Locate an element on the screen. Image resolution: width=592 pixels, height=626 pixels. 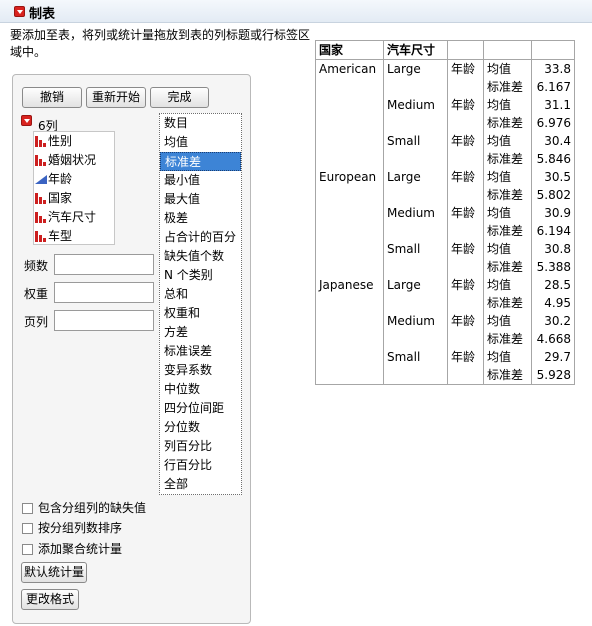
table-cell: 5.802 is located at coordinates (553, 195).